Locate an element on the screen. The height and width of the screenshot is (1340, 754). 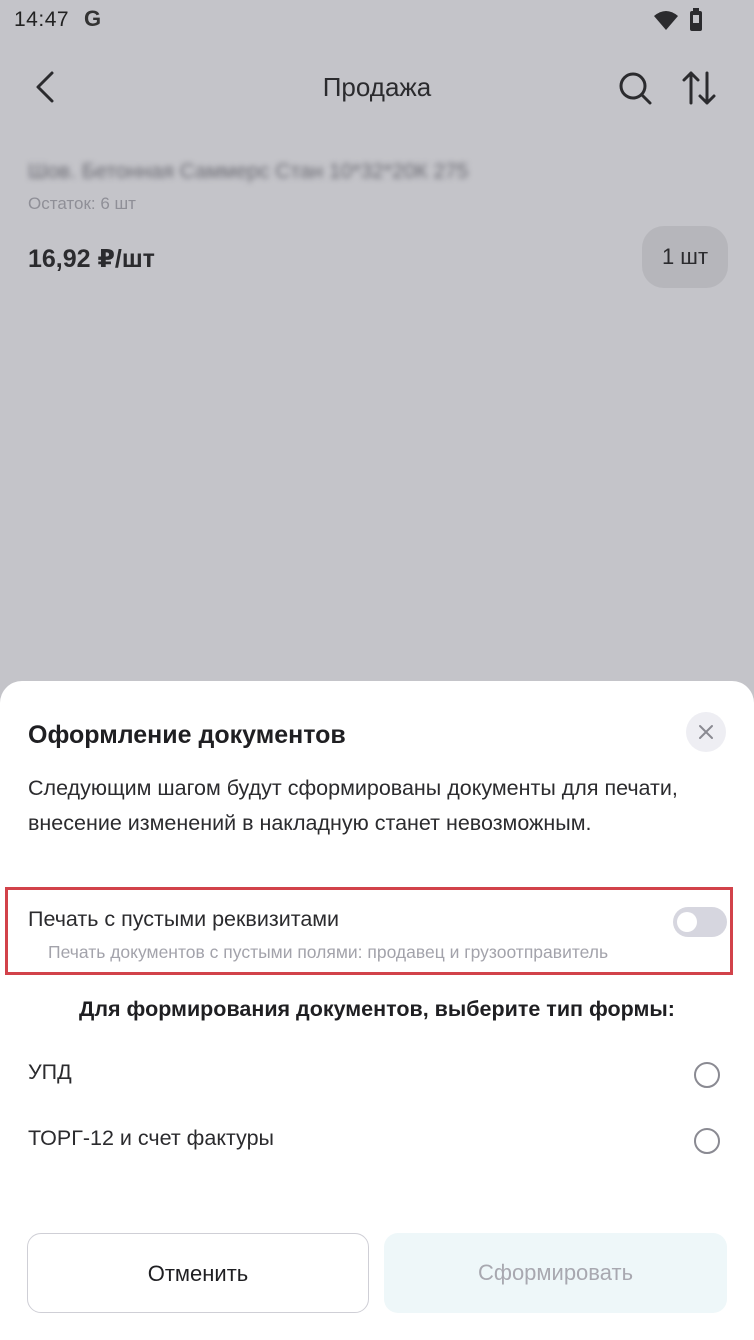
option-upd: УПД is located at coordinates (378, 1076).